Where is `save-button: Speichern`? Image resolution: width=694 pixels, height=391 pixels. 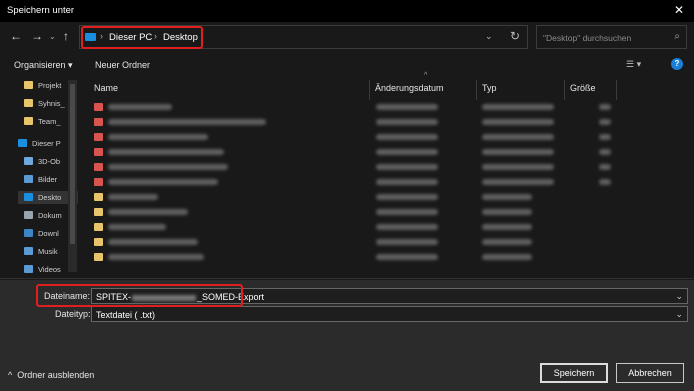
save-button: Speichern is located at coordinates (574, 373).